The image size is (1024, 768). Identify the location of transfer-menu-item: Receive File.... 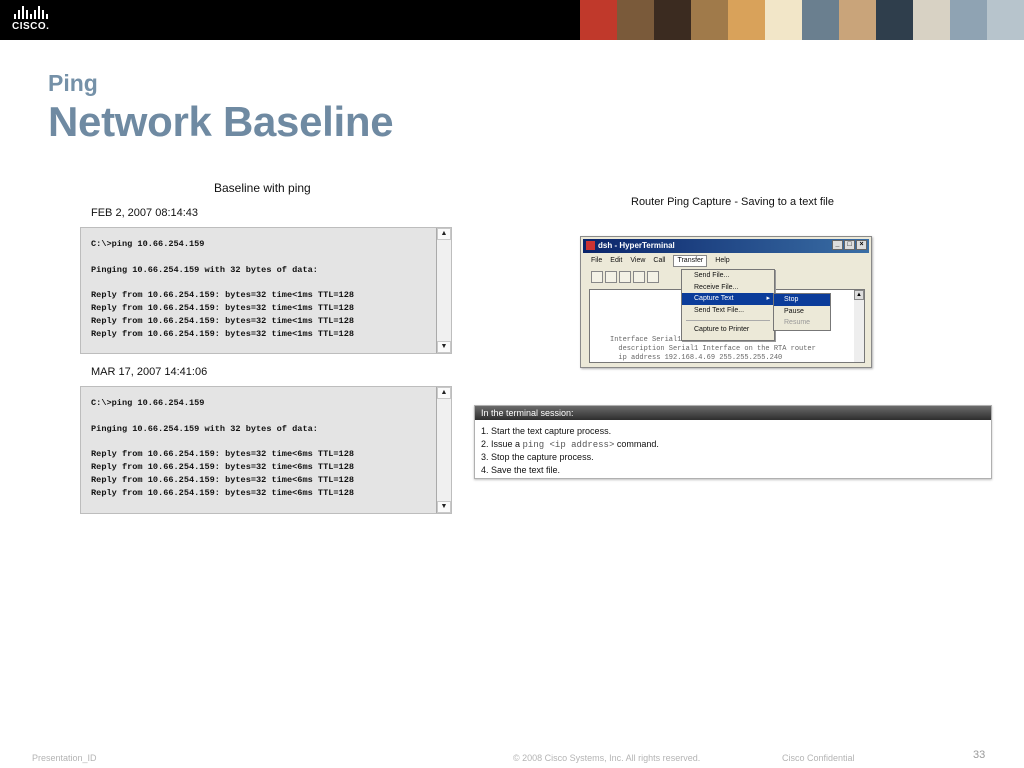
(728, 288).